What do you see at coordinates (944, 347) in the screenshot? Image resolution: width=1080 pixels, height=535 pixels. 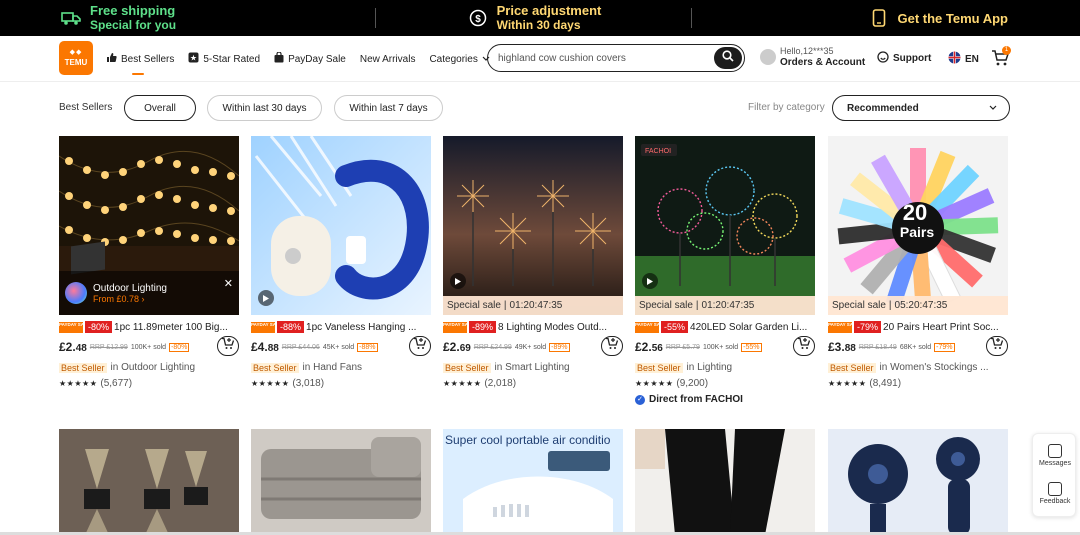 I see `discount-small: -79%` at bounding box center [944, 347].